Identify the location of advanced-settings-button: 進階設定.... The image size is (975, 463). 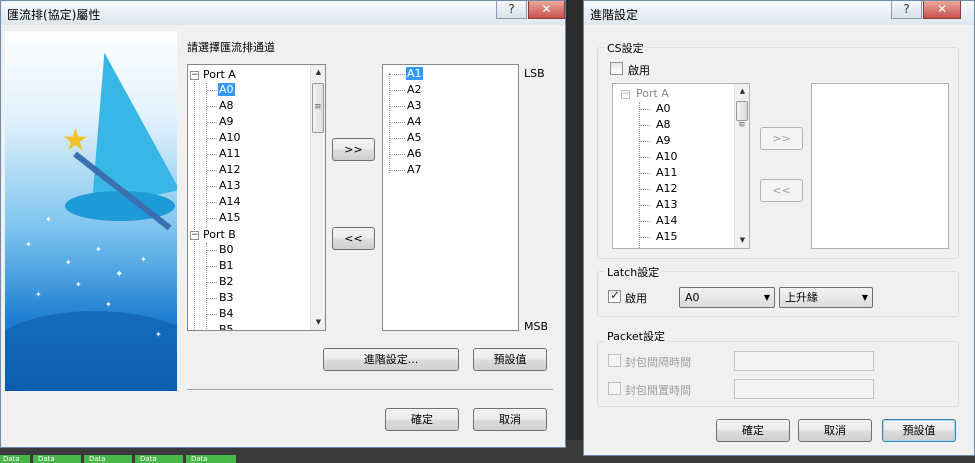
(391, 359).